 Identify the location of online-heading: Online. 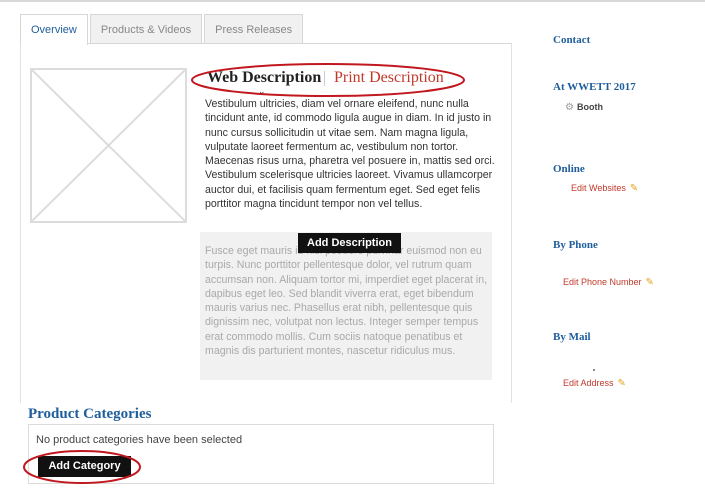
(569, 169).